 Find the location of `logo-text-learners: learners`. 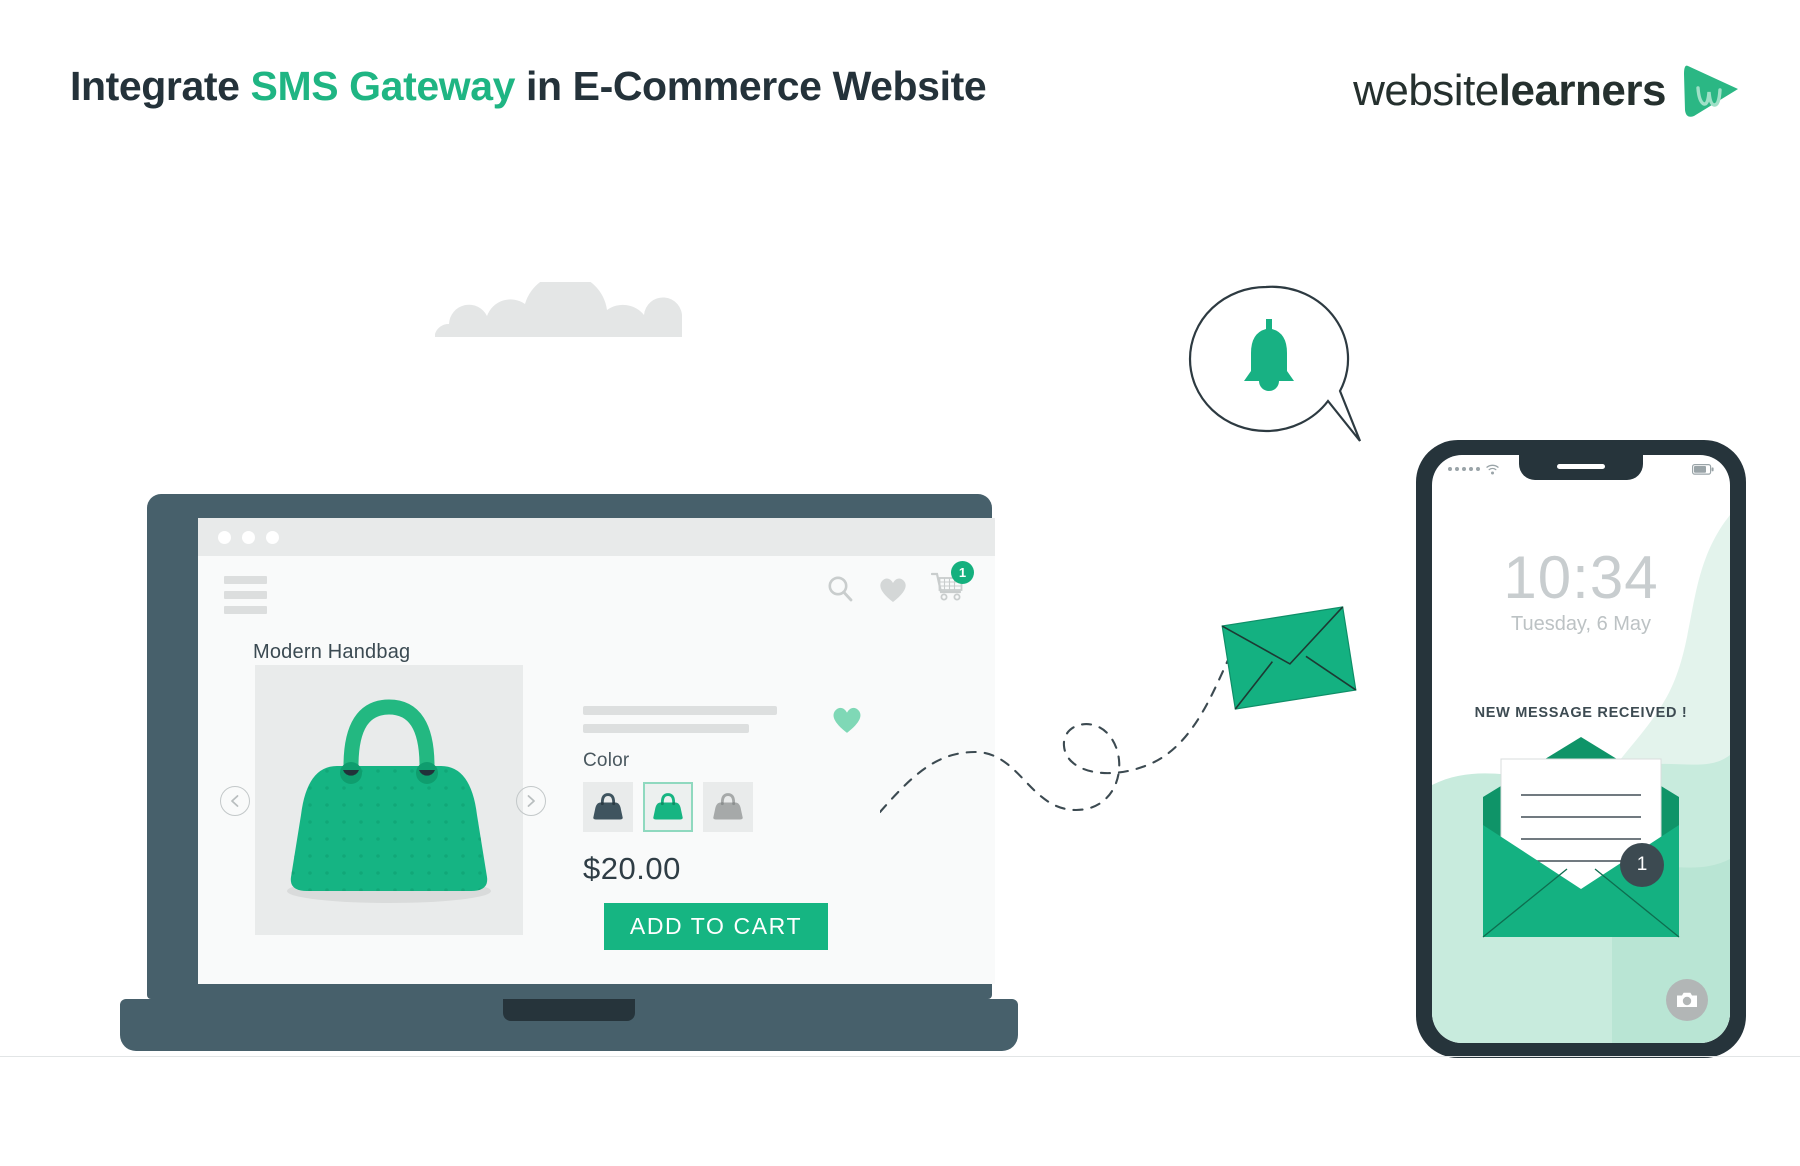

logo-text-learners: learners is located at coordinates (1582, 90).